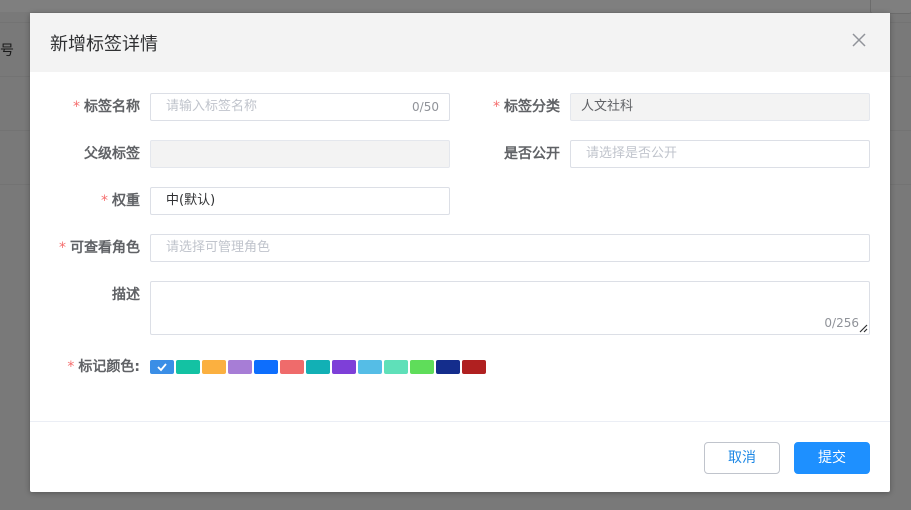 This screenshot has width=911, height=510. I want to click on tag-name-label: * 标签名称, so click(85, 107).